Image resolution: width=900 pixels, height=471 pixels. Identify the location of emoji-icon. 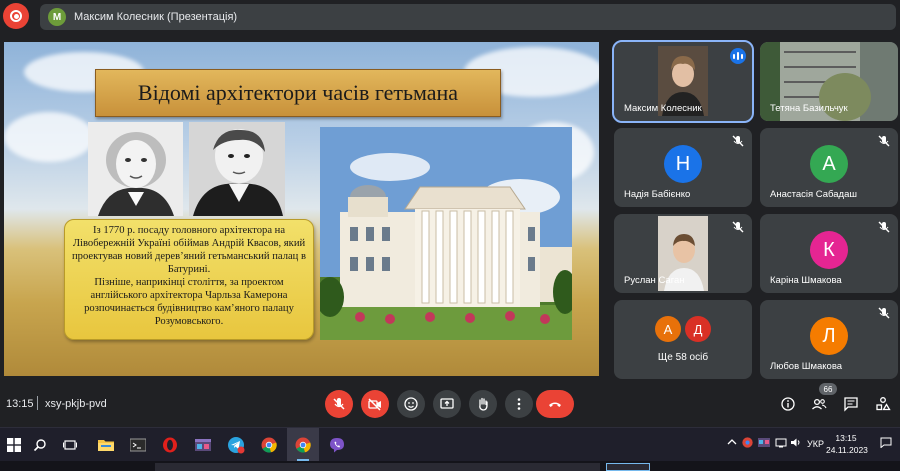
(411, 404).